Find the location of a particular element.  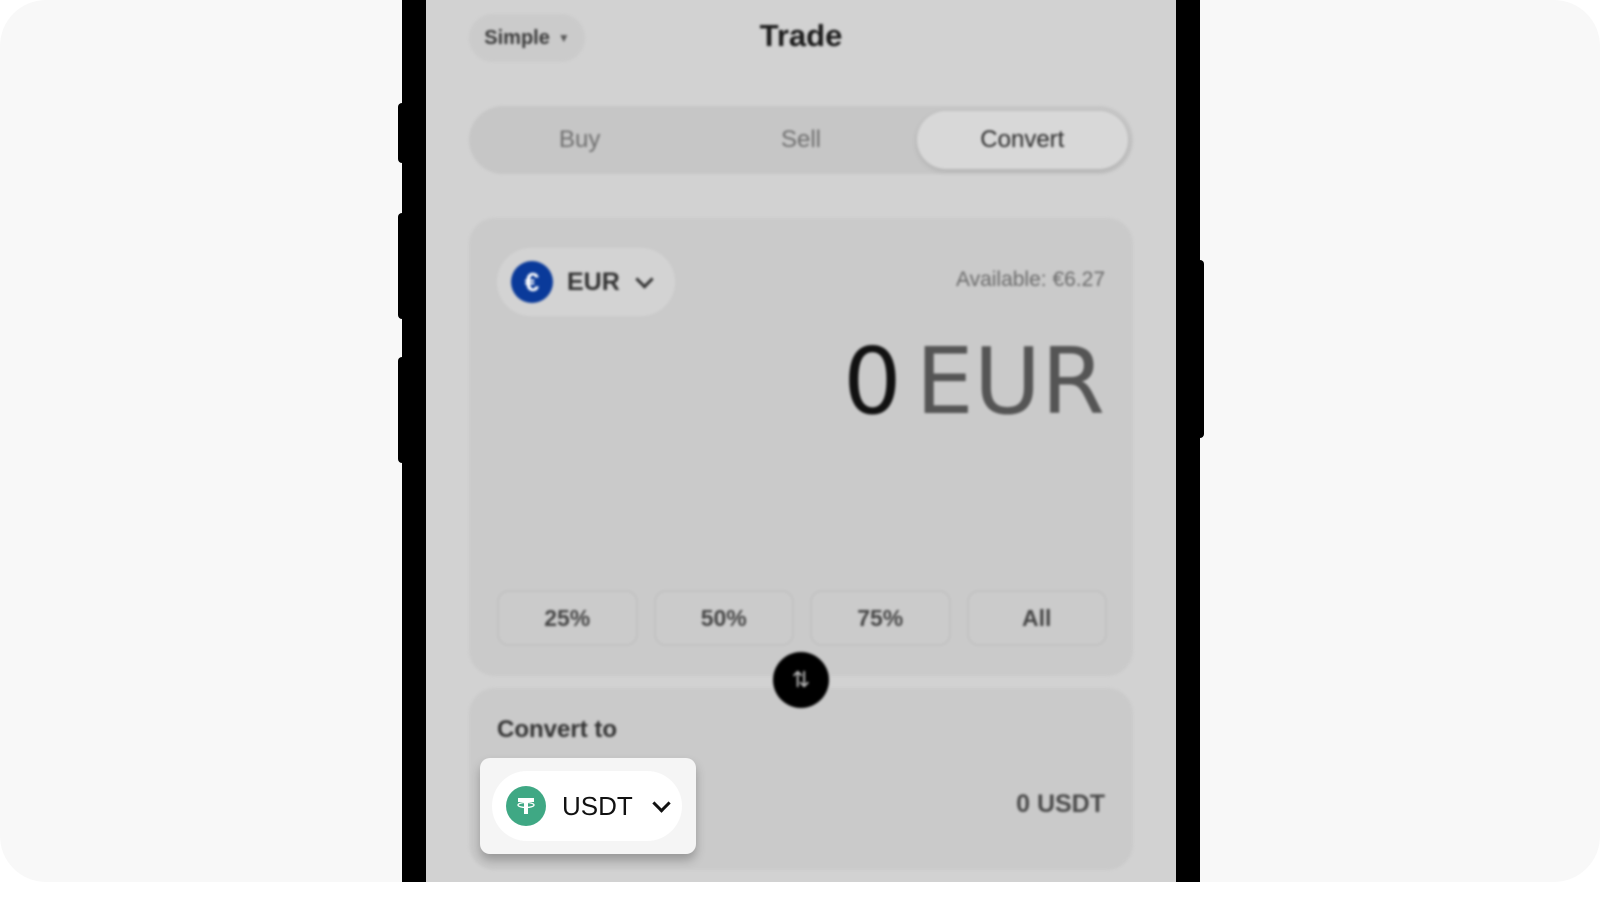

to-currency-selector: USDT is located at coordinates (587, 806).